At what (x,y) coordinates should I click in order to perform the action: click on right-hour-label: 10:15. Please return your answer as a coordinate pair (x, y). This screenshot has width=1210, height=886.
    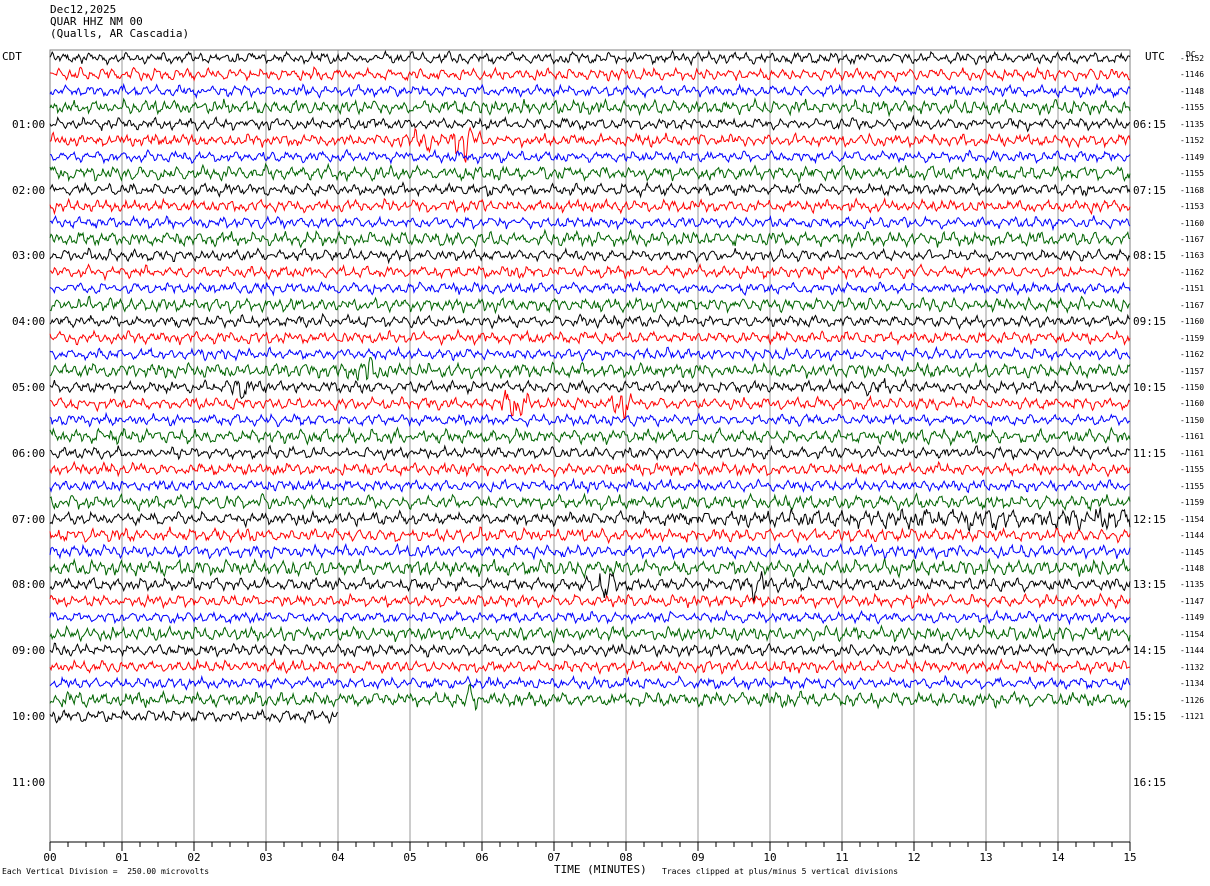
    Looking at the image, I should click on (1150, 387).